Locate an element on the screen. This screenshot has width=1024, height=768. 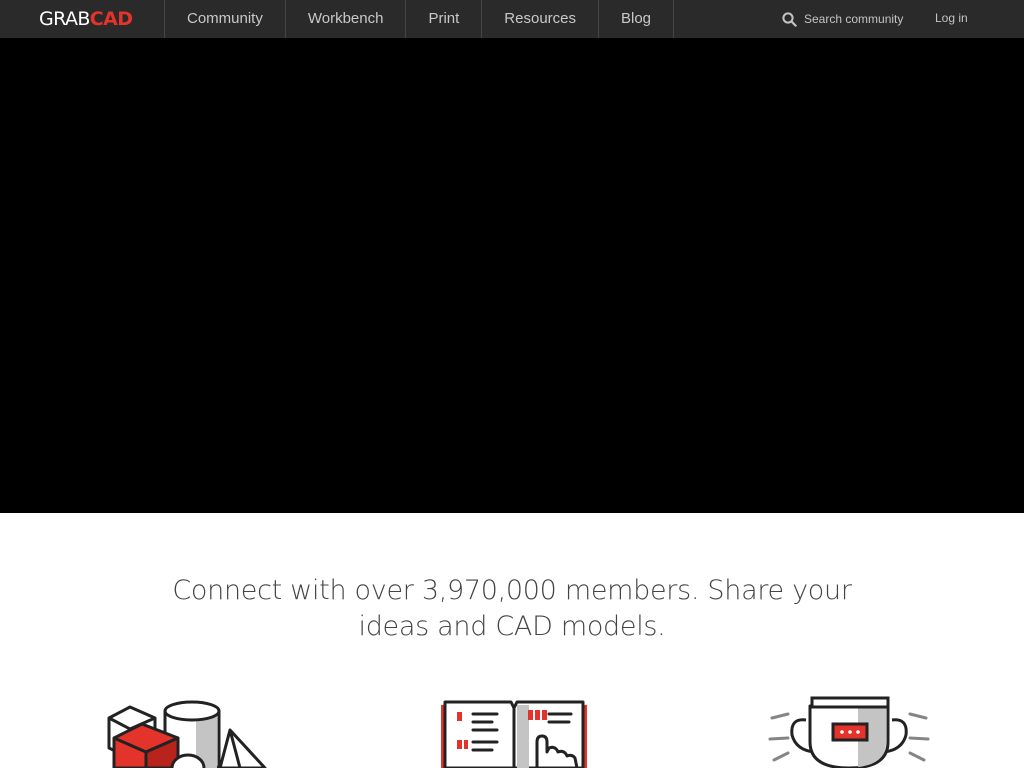
search-community-button: Search community is located at coordinates (842, 19).